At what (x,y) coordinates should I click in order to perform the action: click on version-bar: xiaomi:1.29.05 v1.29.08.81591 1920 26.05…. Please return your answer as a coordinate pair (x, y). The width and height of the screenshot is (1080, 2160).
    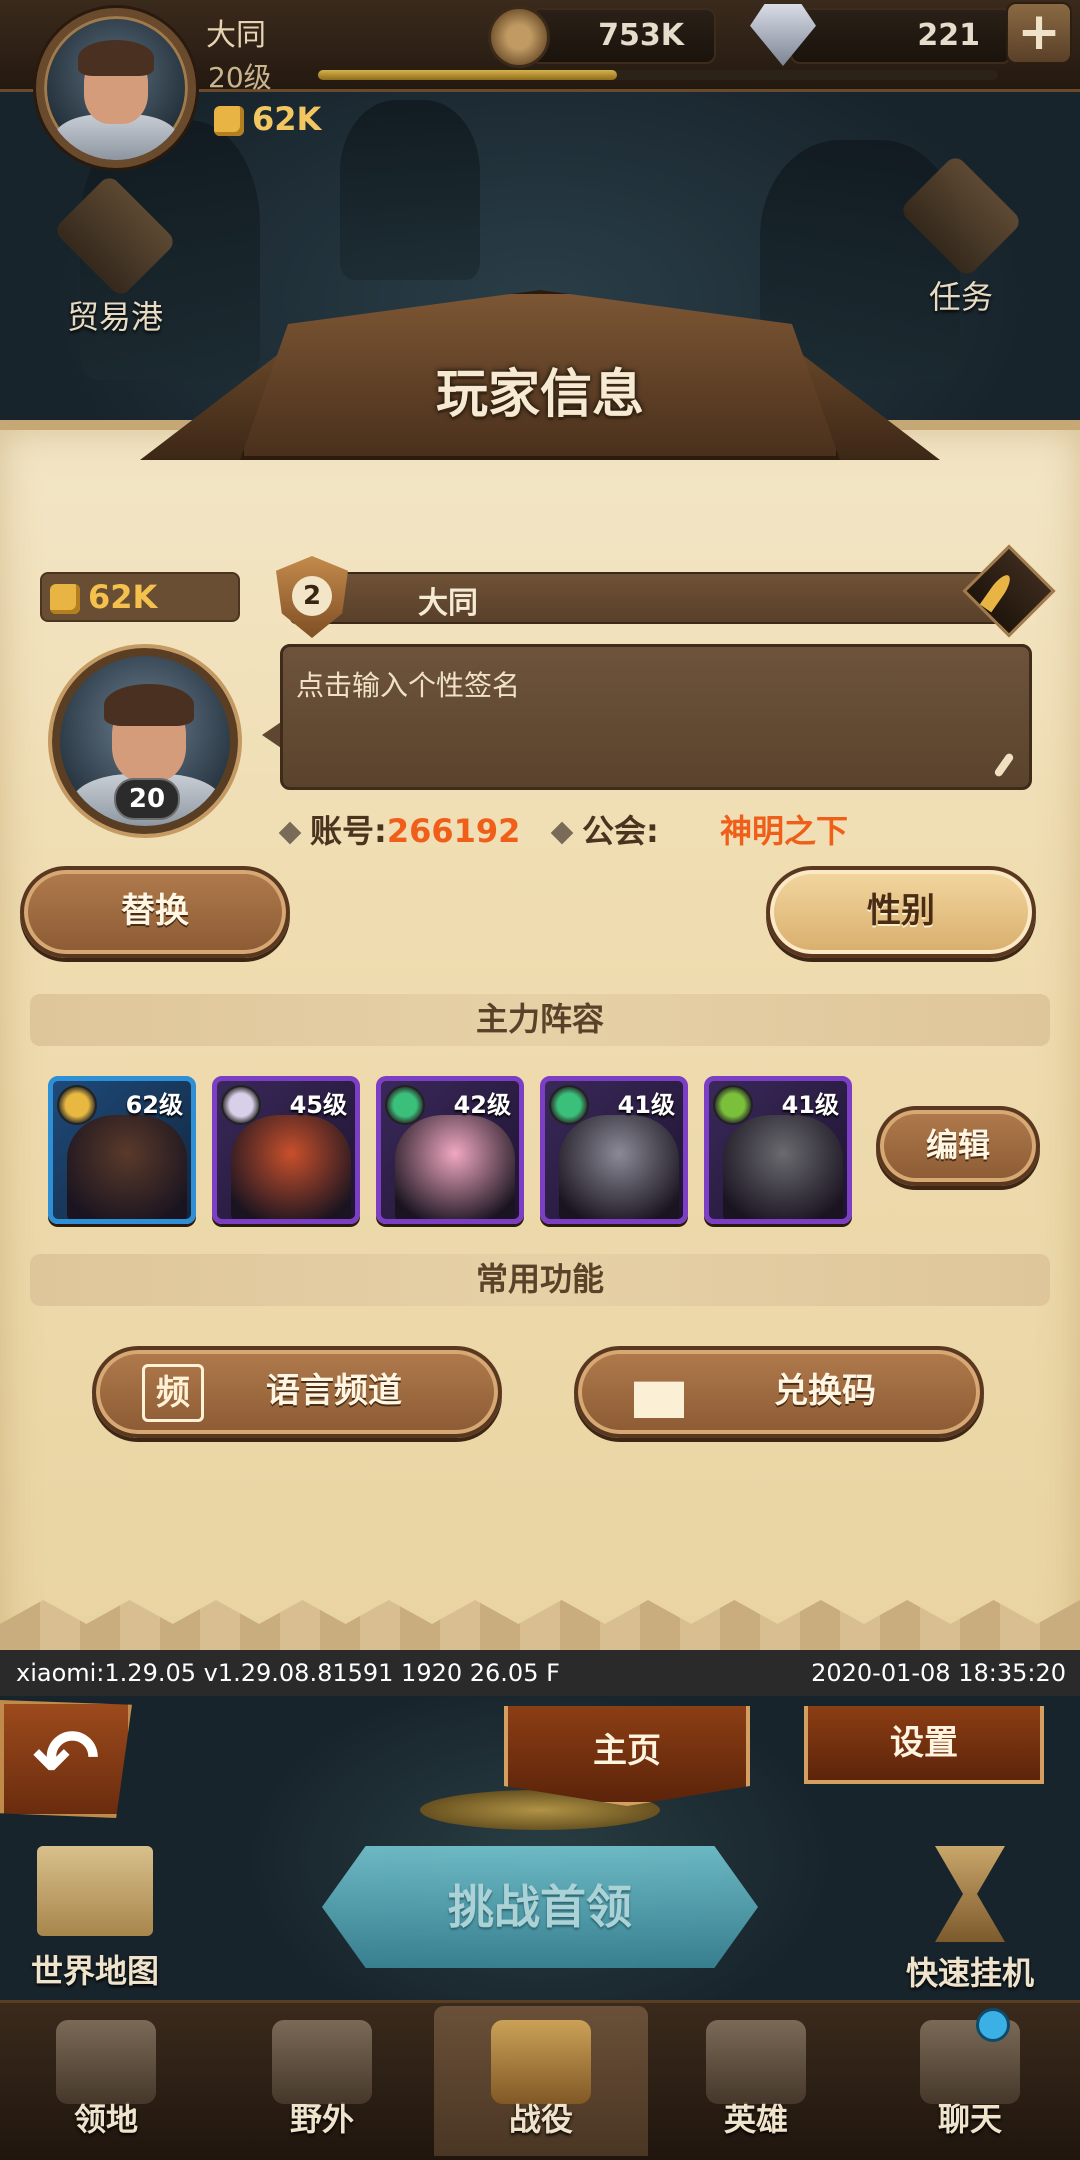
    Looking at the image, I should click on (540, 1673).